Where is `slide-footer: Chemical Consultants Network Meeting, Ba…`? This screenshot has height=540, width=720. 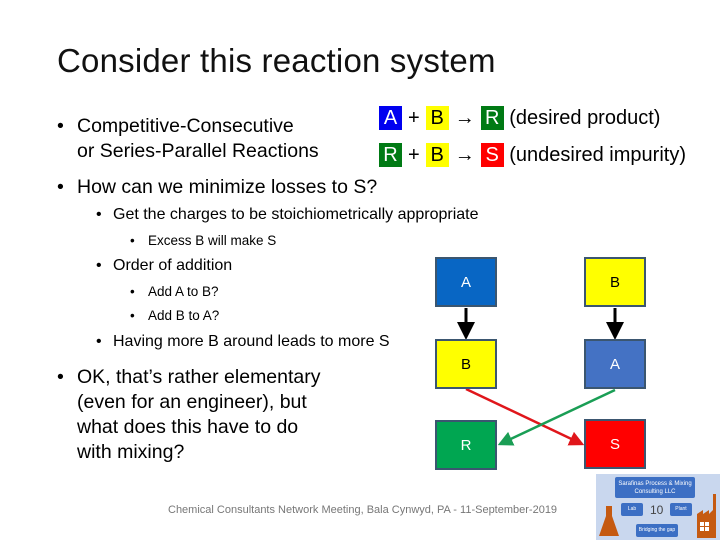 slide-footer: Chemical Consultants Network Meeting, Ba… is located at coordinates (363, 510).